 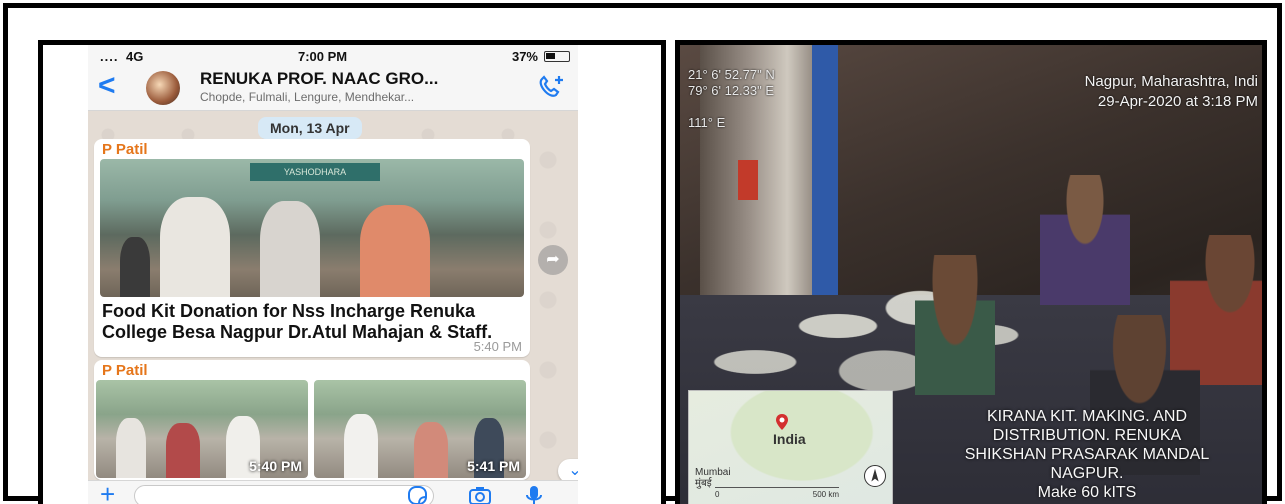 What do you see at coordinates (524, 56) in the screenshot?
I see `battery-percent: 37%` at bounding box center [524, 56].